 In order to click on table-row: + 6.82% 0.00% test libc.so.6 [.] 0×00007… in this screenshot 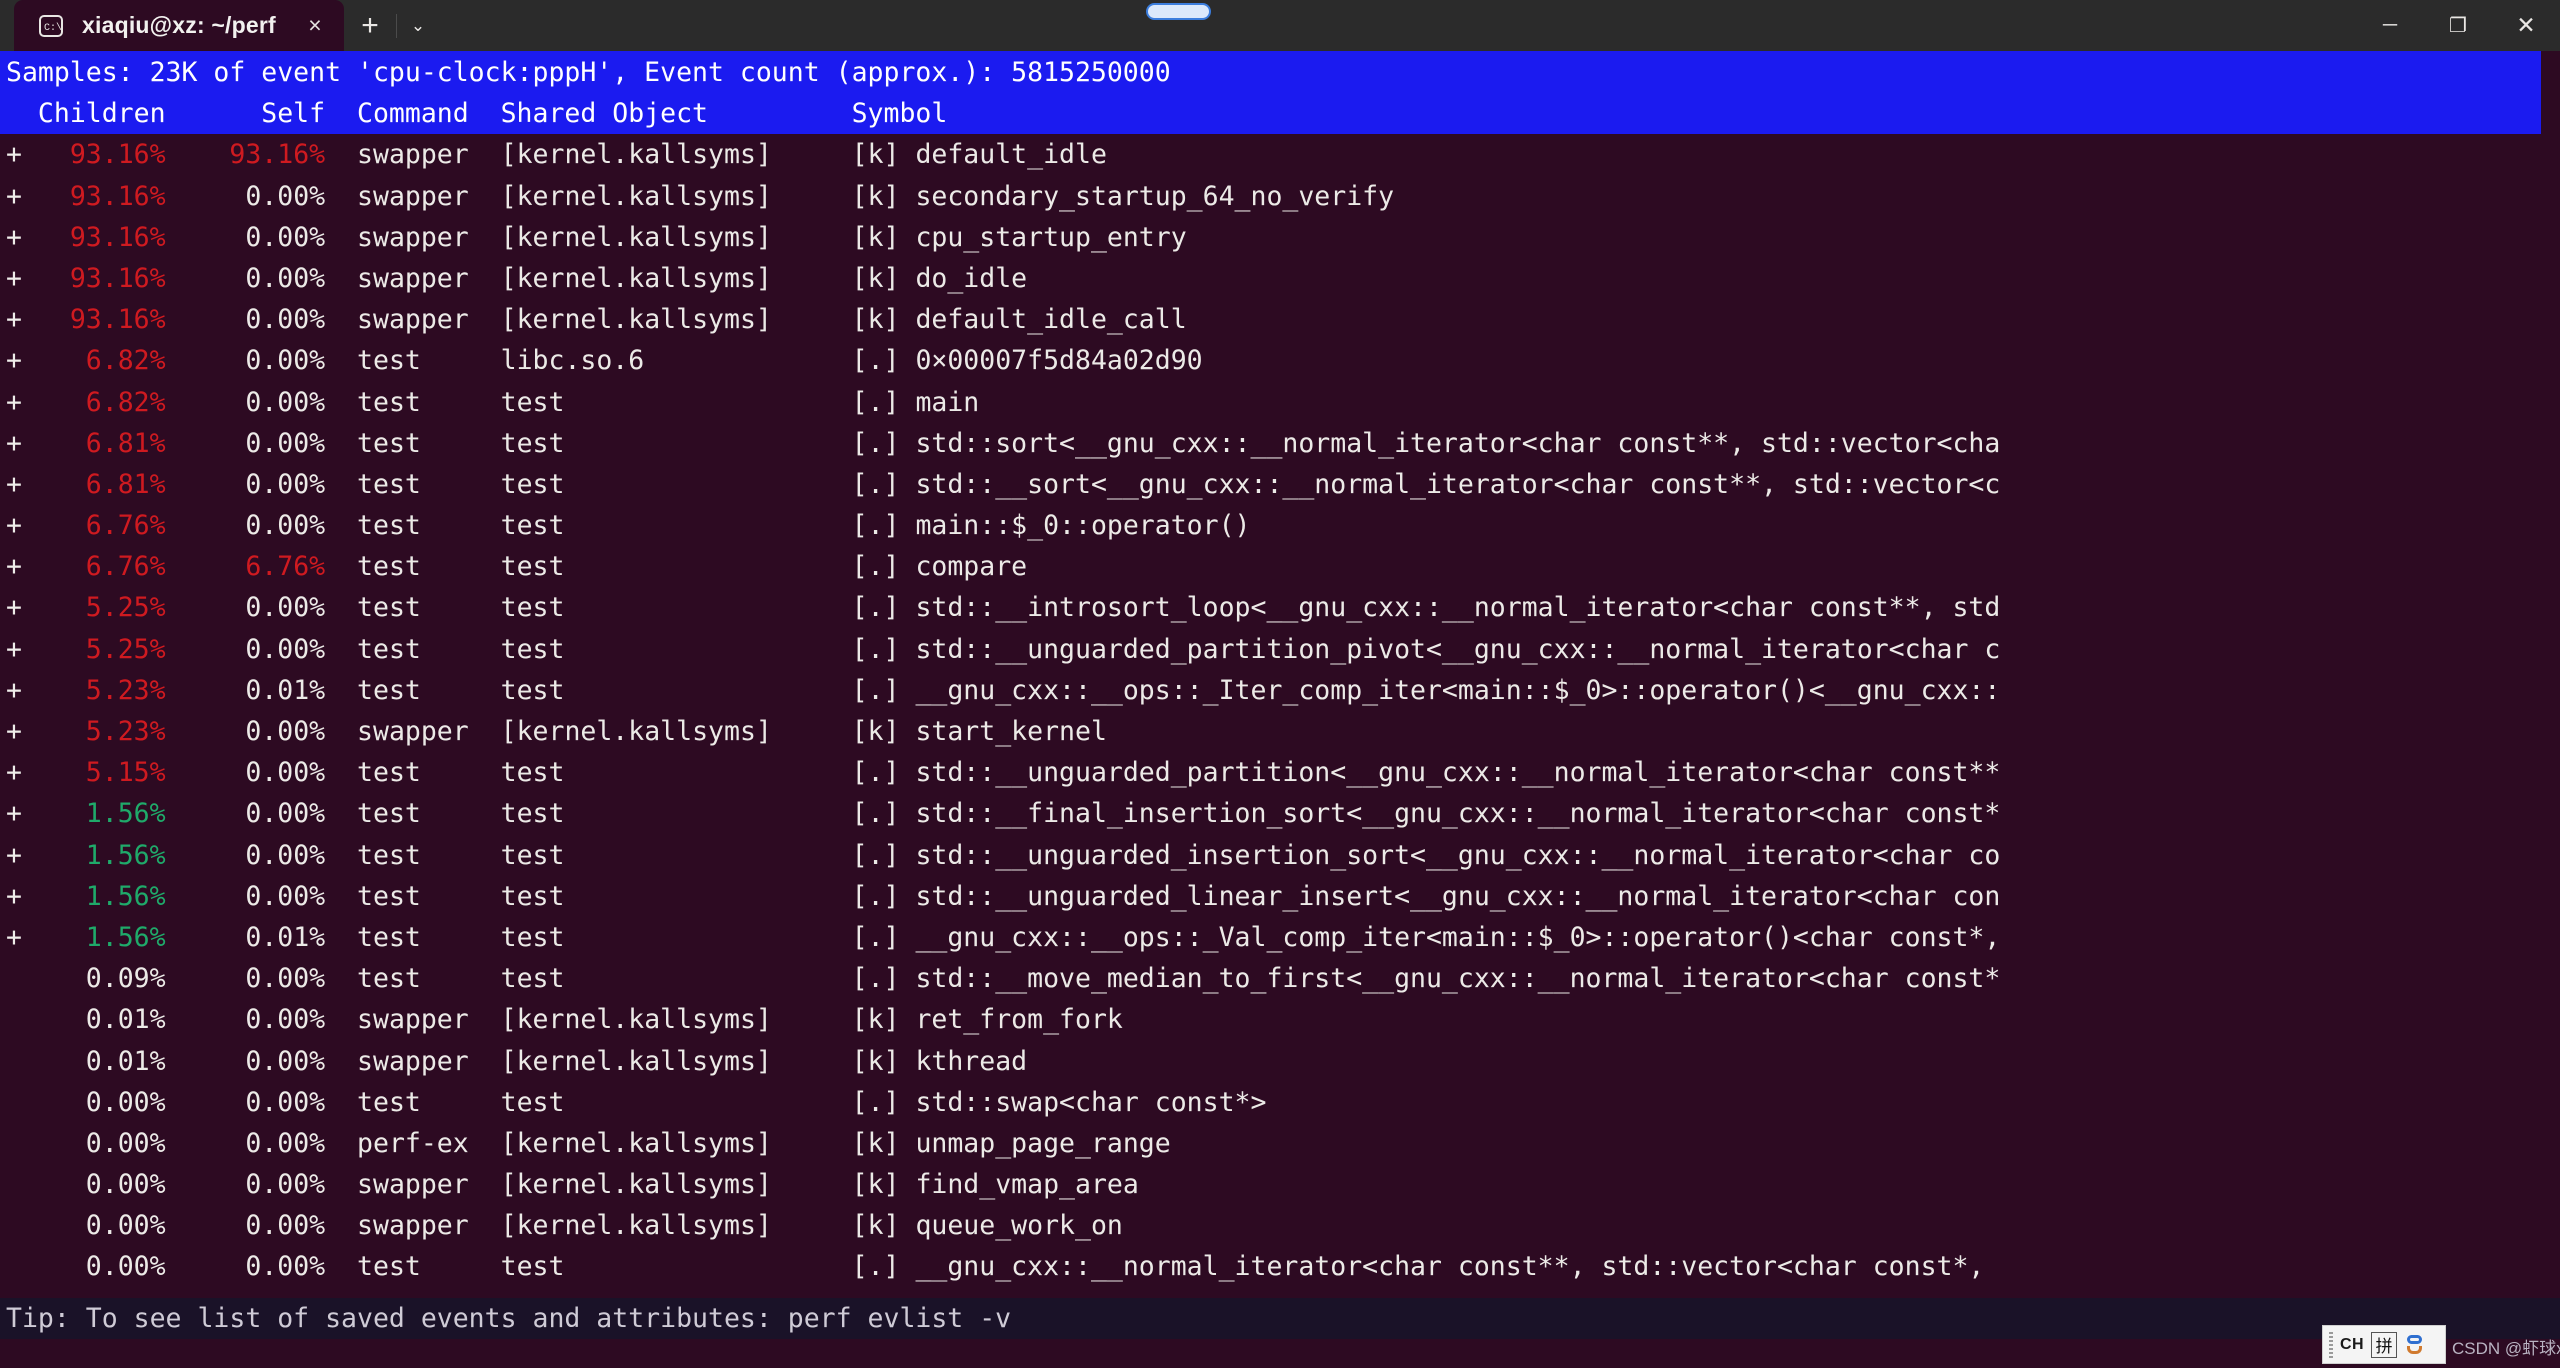, I will do `click(1283, 360)`.